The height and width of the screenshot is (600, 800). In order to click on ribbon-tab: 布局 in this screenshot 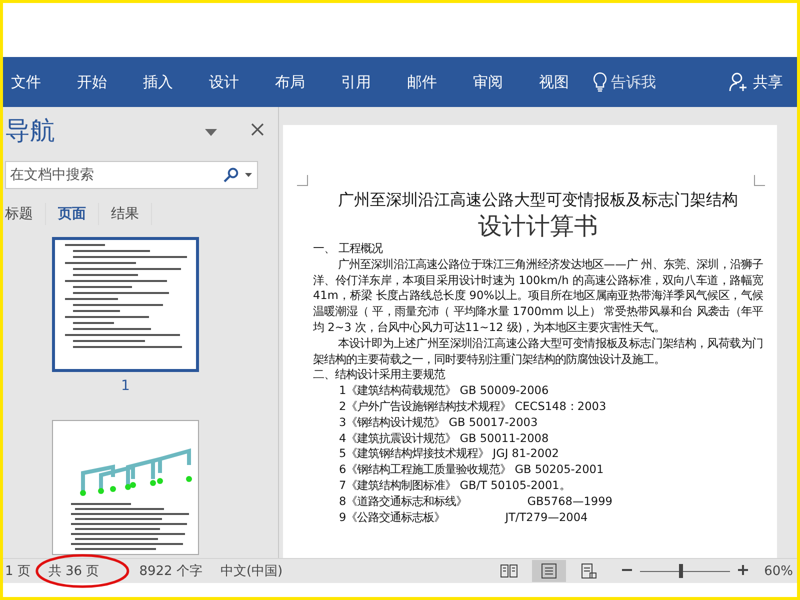, I will do `click(290, 82)`.